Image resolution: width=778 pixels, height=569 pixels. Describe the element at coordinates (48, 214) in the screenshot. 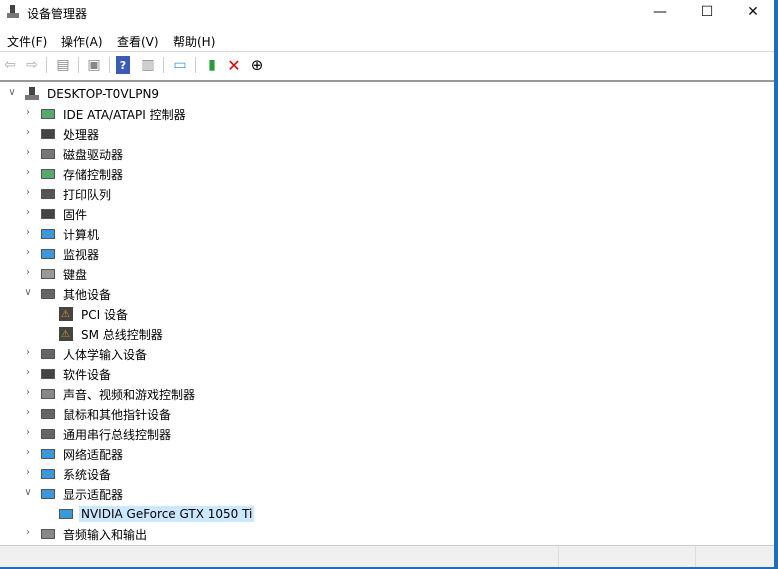

I see `firmware-icon` at that location.